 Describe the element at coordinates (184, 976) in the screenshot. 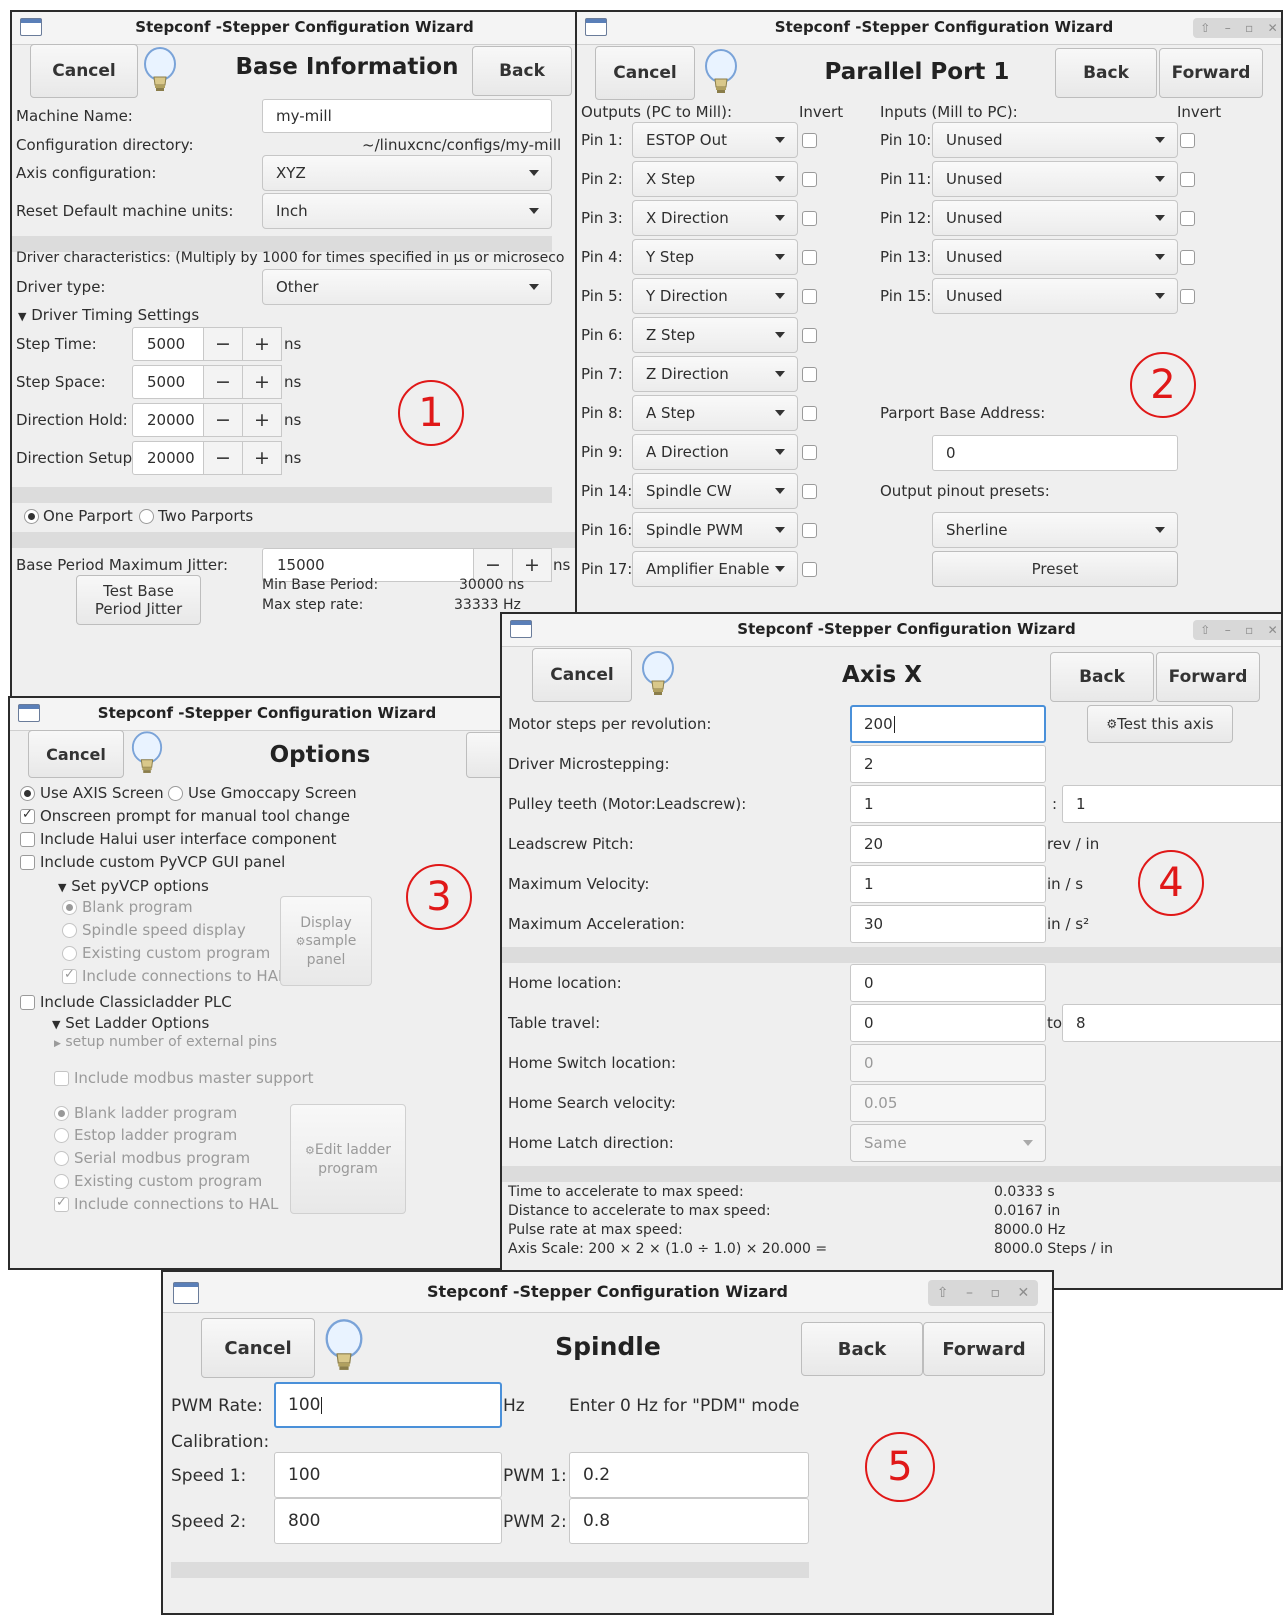

I see `include-hal-label: Include connections to HAL` at that location.